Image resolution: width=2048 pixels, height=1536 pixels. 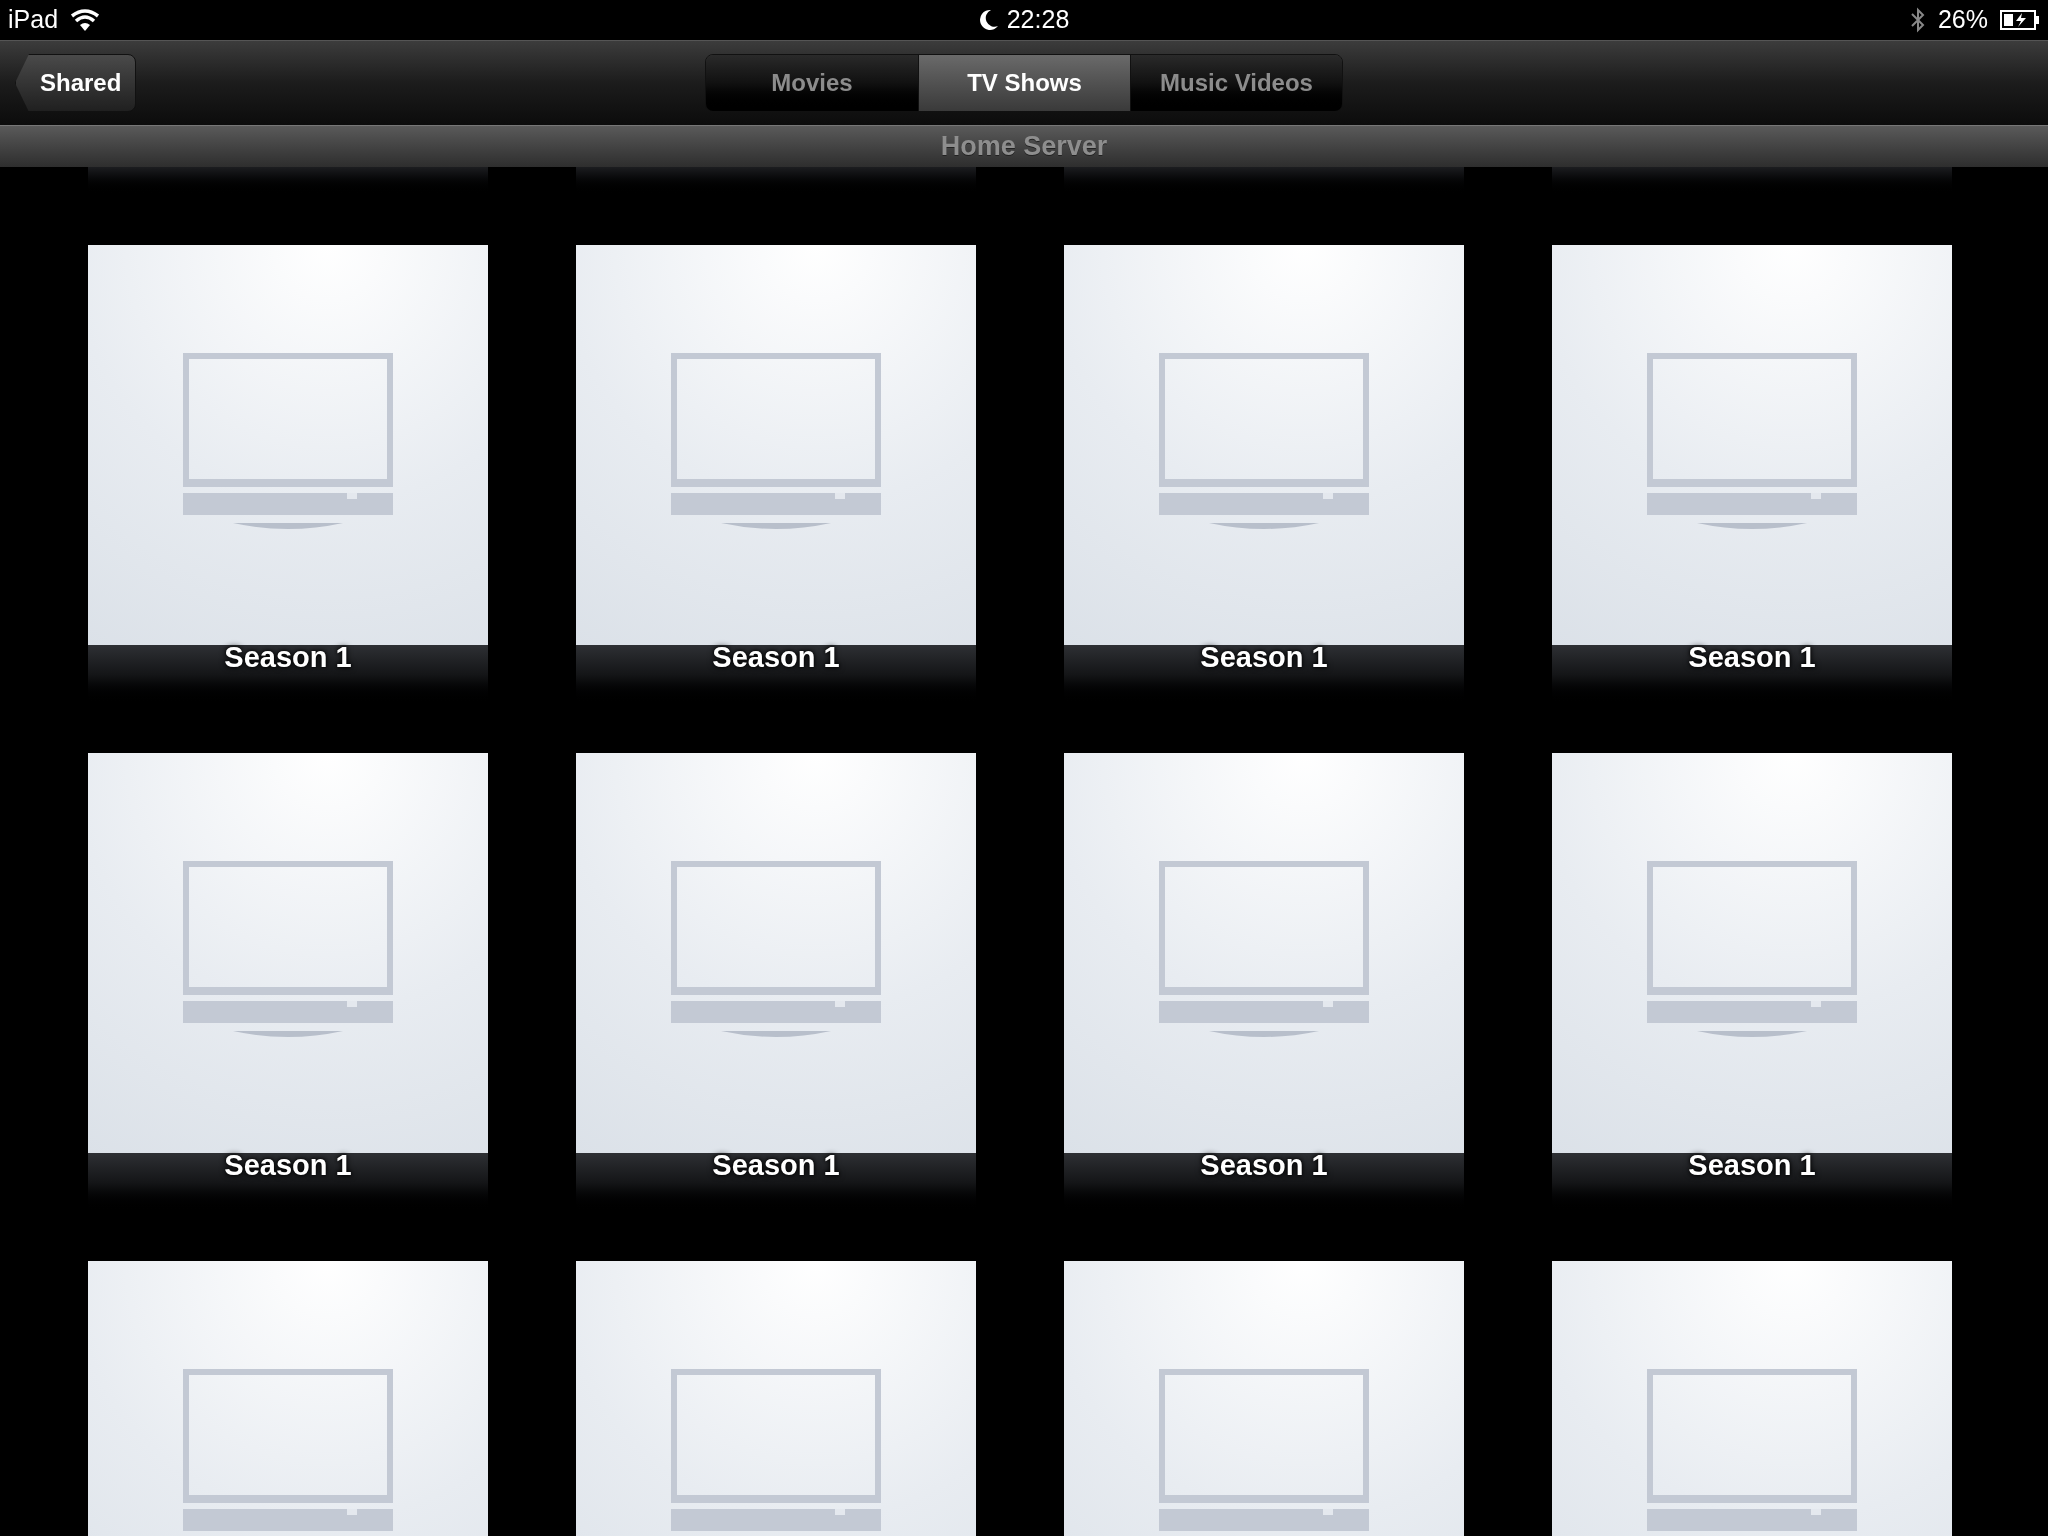 I want to click on wifi-icon, so click(x=85, y=20).